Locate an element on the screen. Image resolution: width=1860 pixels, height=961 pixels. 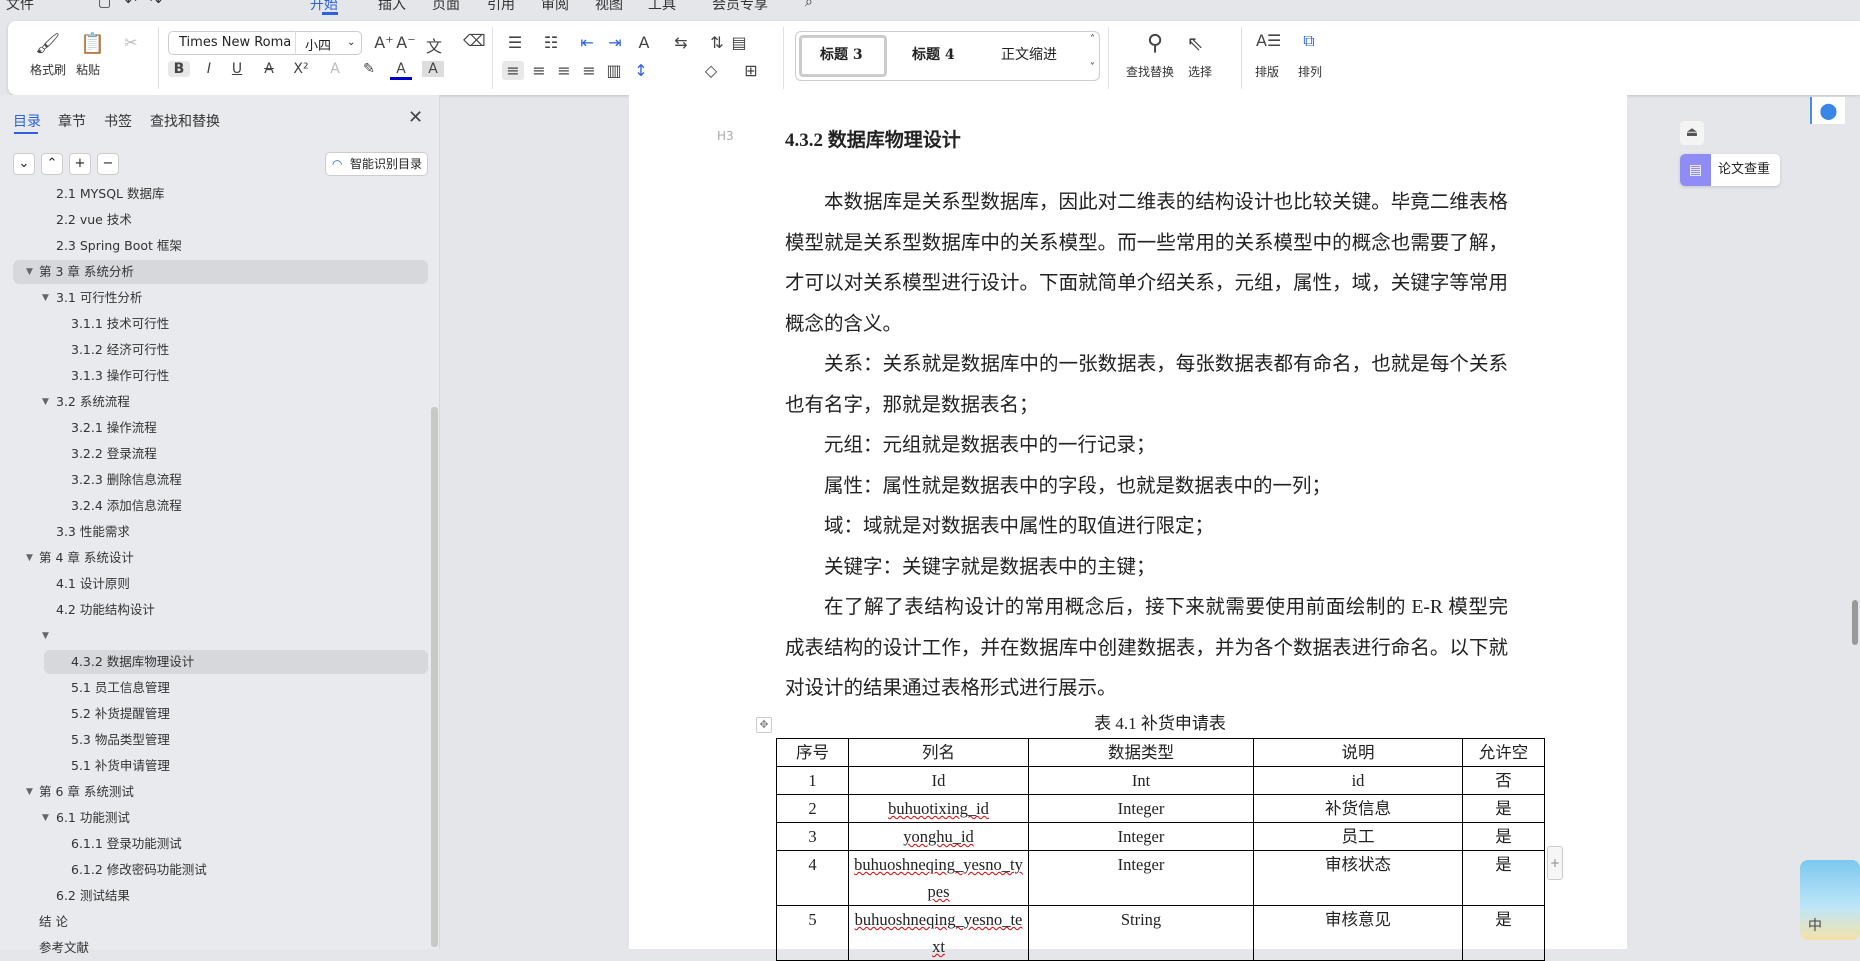
table-cell: 5 is located at coordinates (812, 933).